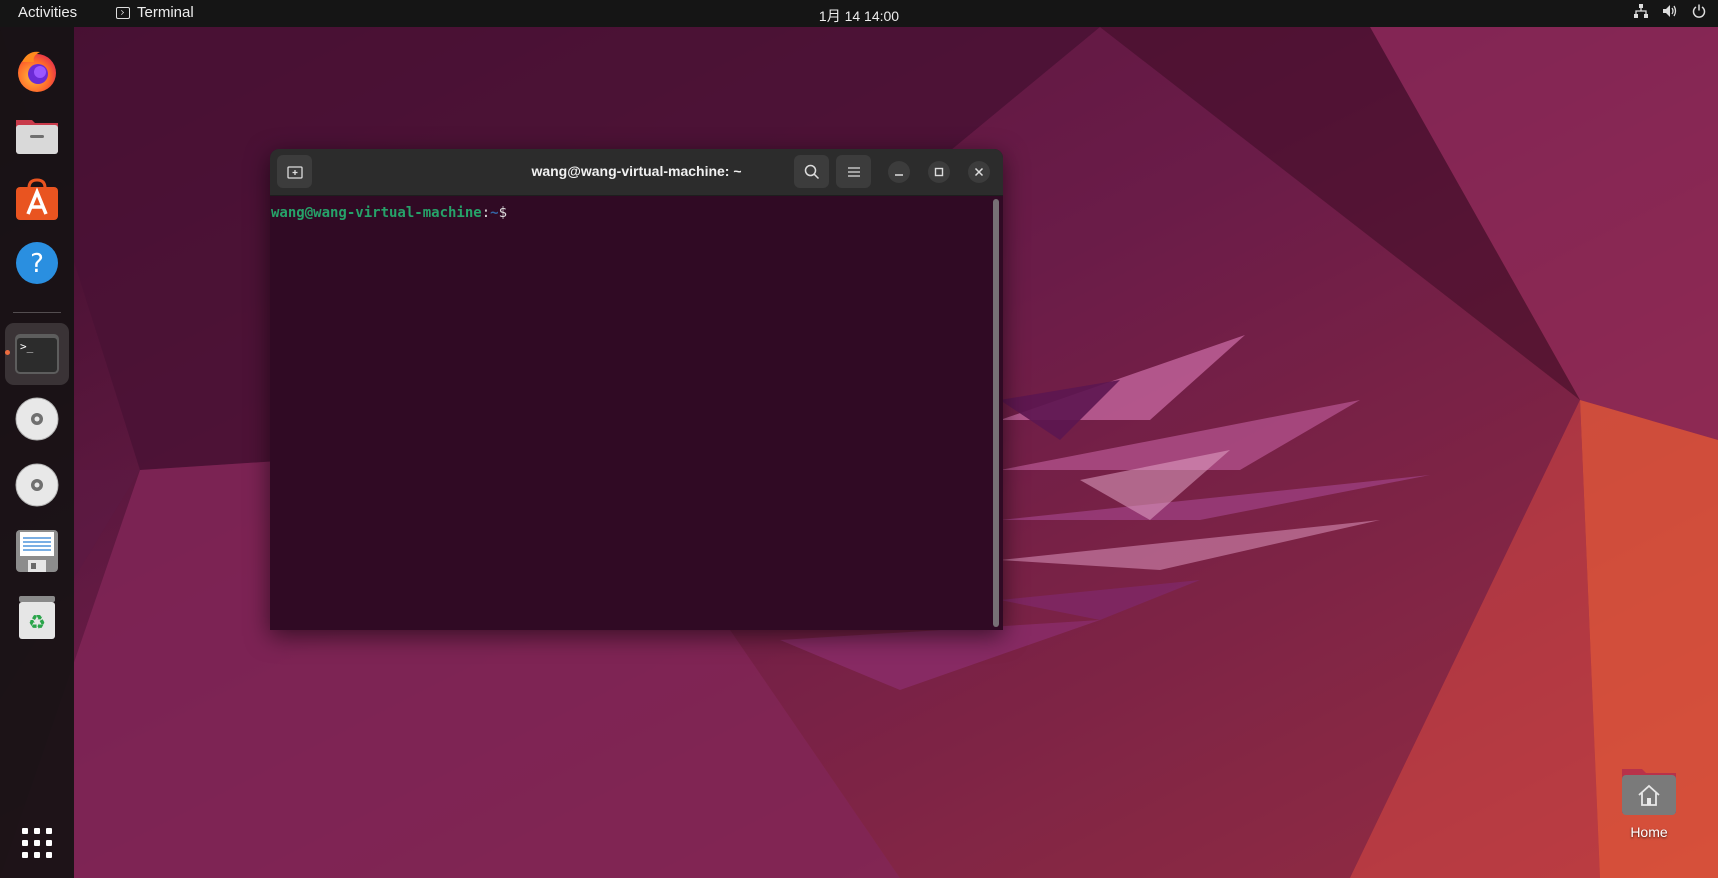  I want to click on hamburger-menu-icon, so click(853, 171).